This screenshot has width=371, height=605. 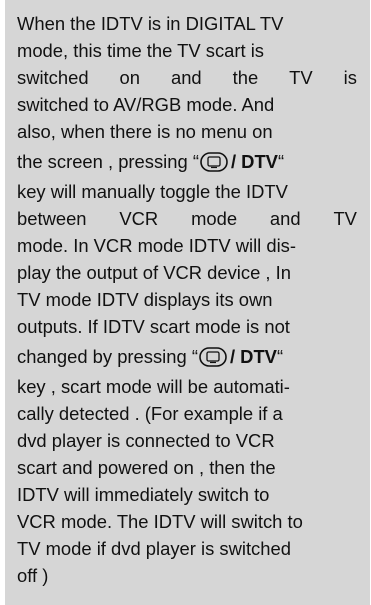 What do you see at coordinates (153, 386) in the screenshot?
I see `text-line: key , scart mode will be automati-` at bounding box center [153, 386].